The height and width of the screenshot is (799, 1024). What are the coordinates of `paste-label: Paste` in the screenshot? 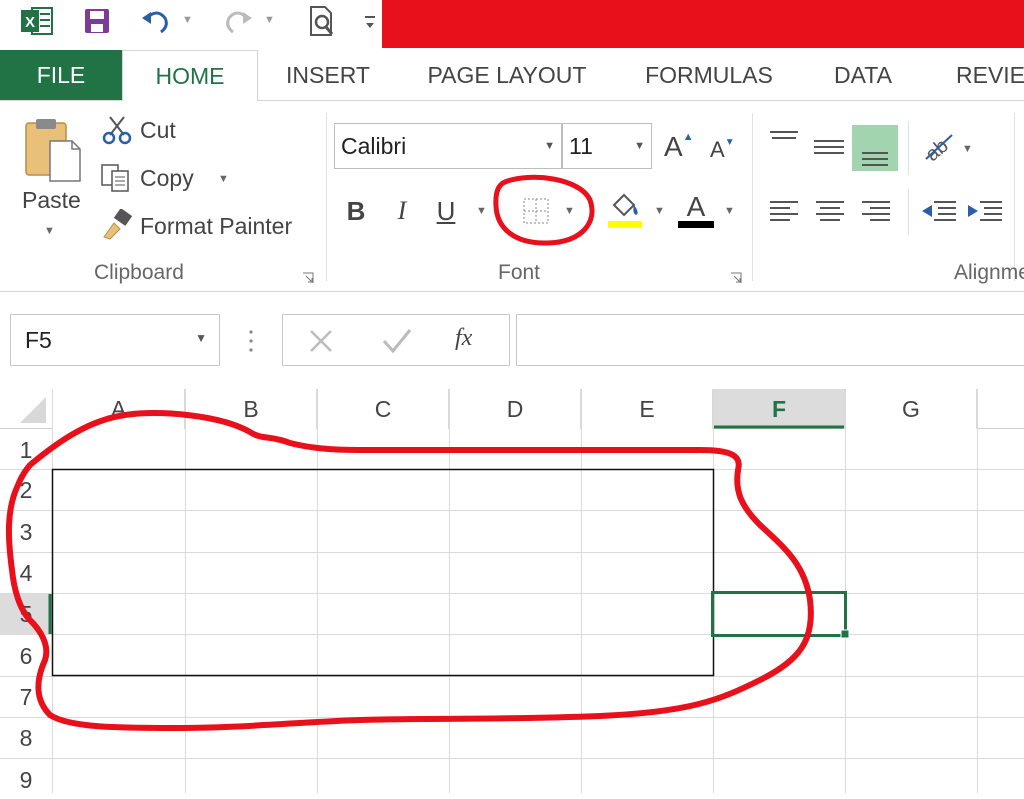 It's located at (51, 200).